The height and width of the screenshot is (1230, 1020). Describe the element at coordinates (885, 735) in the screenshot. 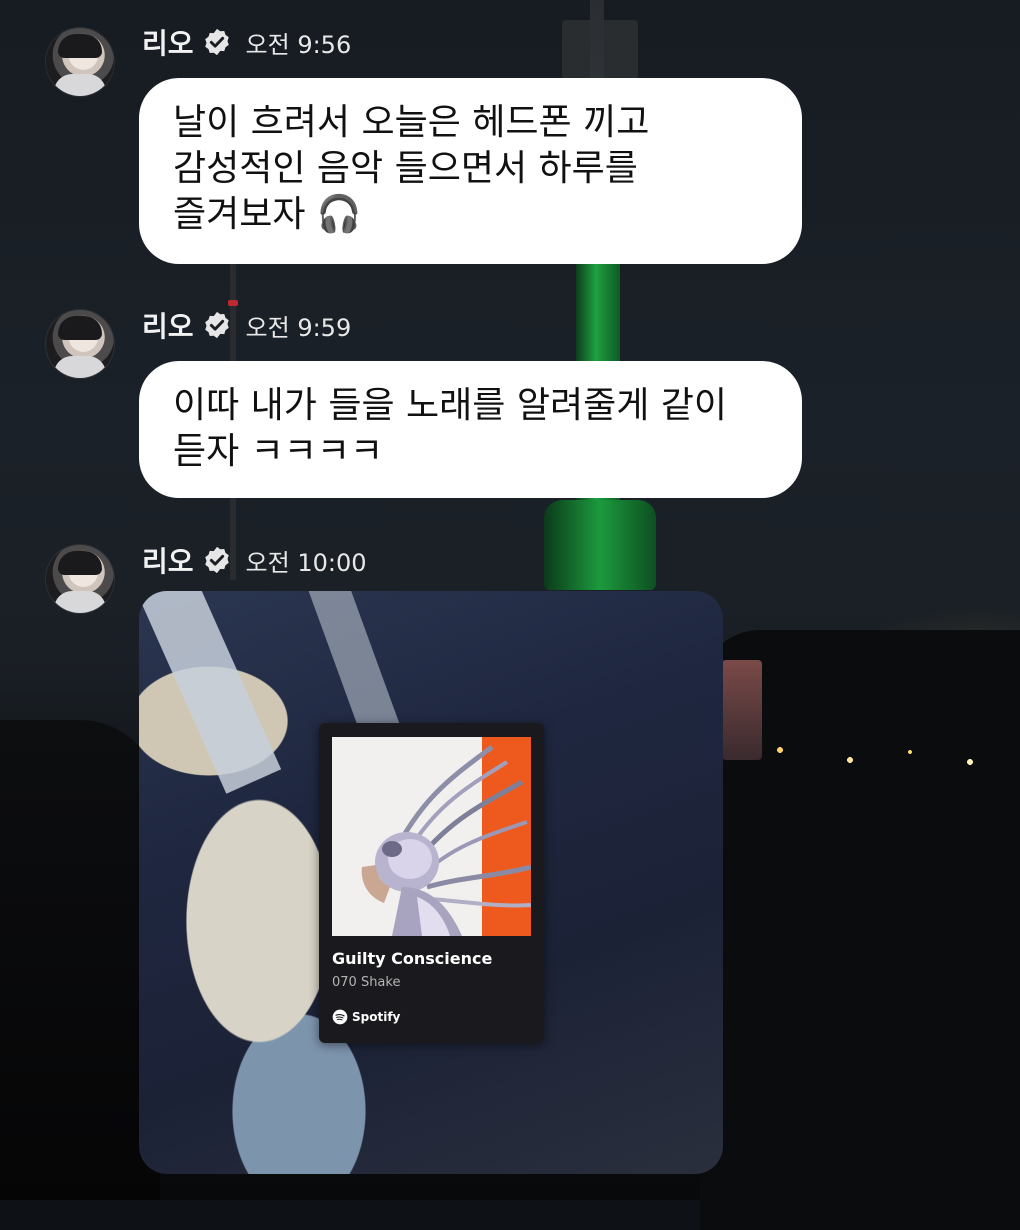

I see `city-lights` at that location.